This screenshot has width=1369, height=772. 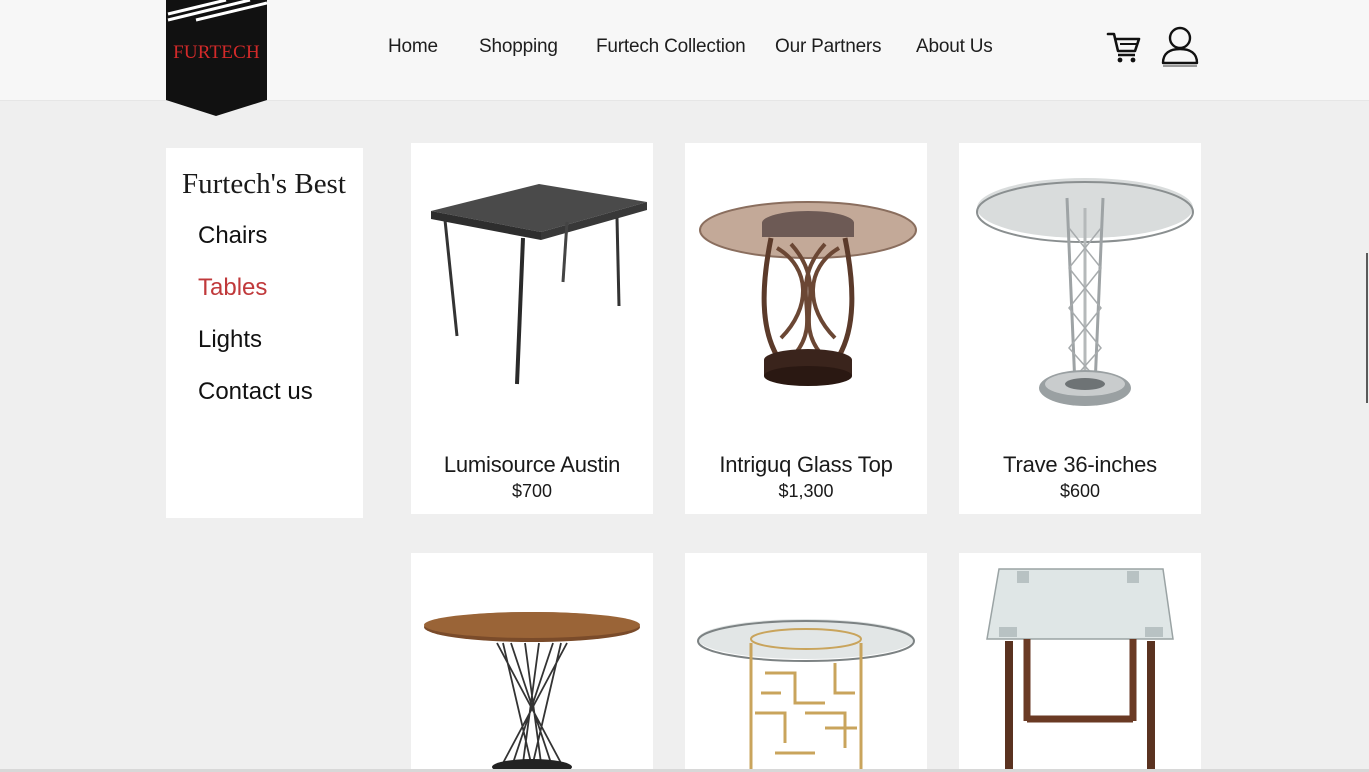 What do you see at coordinates (1080, 465) in the screenshot?
I see `product-name: Trave 36-inches` at bounding box center [1080, 465].